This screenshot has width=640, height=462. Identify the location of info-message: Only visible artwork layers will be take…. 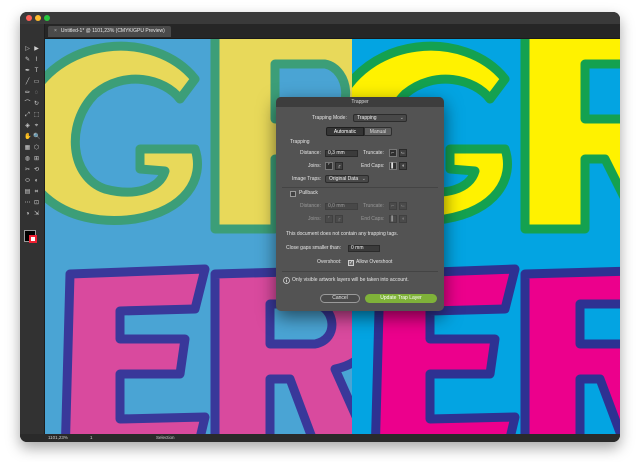
(350, 280).